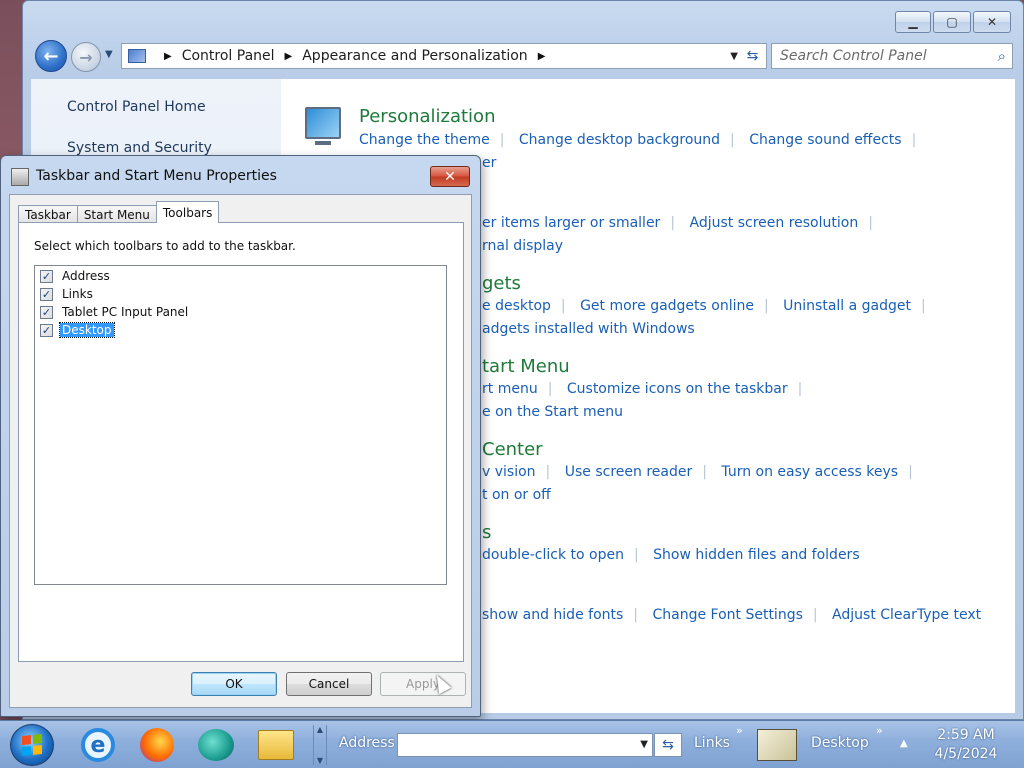  What do you see at coordinates (216, 745) in the screenshot?
I see `messenger-button` at bounding box center [216, 745].